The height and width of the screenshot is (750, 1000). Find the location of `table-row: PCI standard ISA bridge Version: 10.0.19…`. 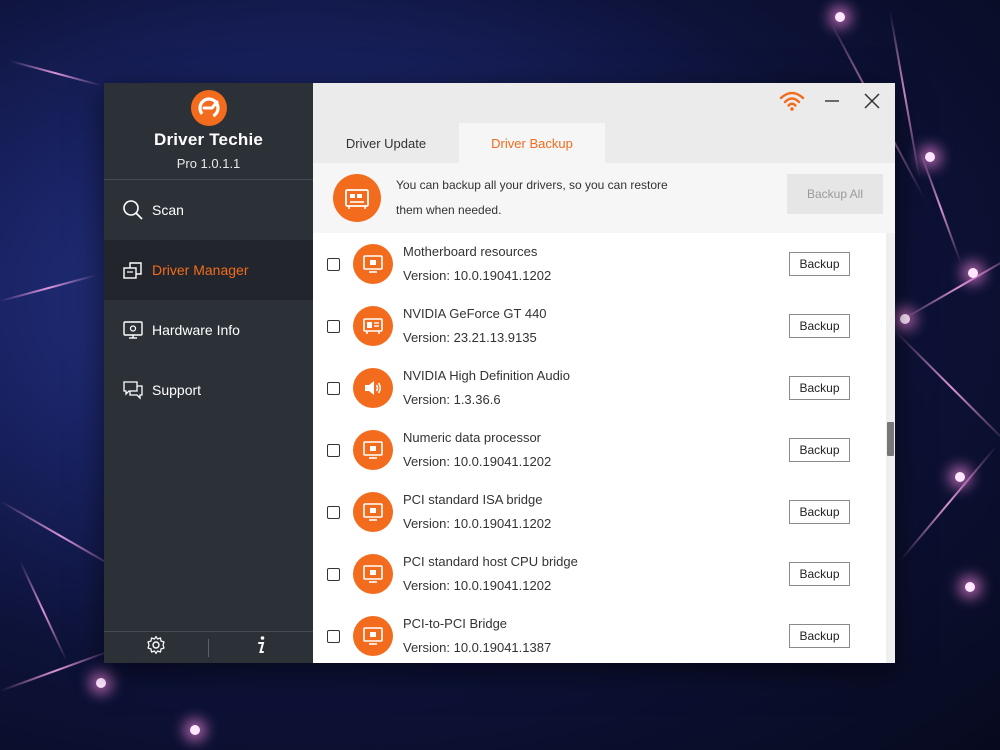

table-row: PCI standard ISA bridge Version: 10.0.19… is located at coordinates (599, 512).